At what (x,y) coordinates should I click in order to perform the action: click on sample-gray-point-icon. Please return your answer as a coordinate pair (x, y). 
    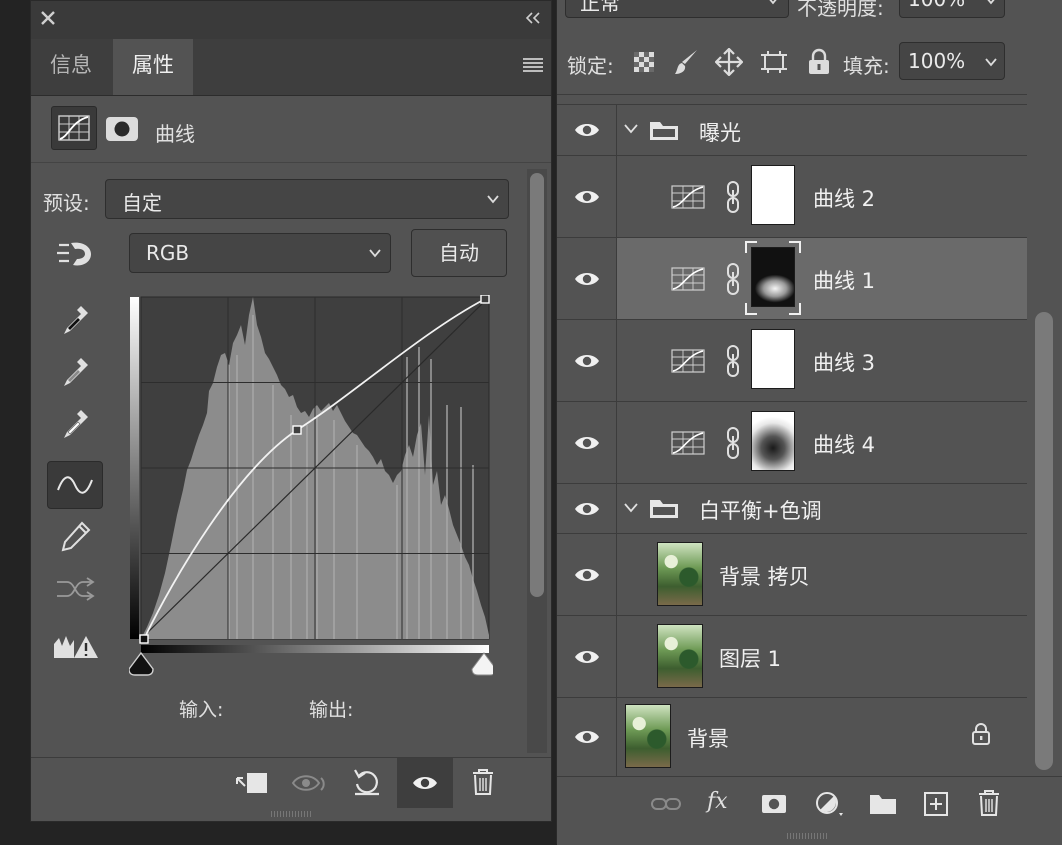
    Looking at the image, I should click on (75, 373).